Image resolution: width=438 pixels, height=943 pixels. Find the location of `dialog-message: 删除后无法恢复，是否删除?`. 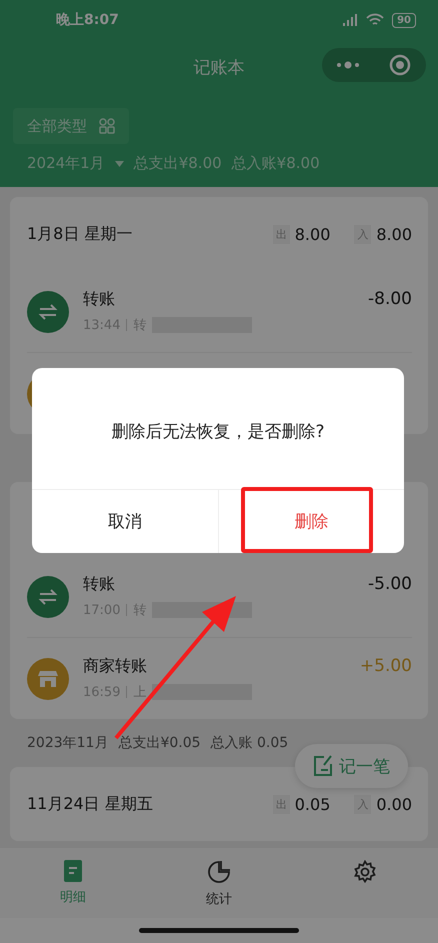

dialog-message: 删除后无法恢复，是否删除? is located at coordinates (218, 432).